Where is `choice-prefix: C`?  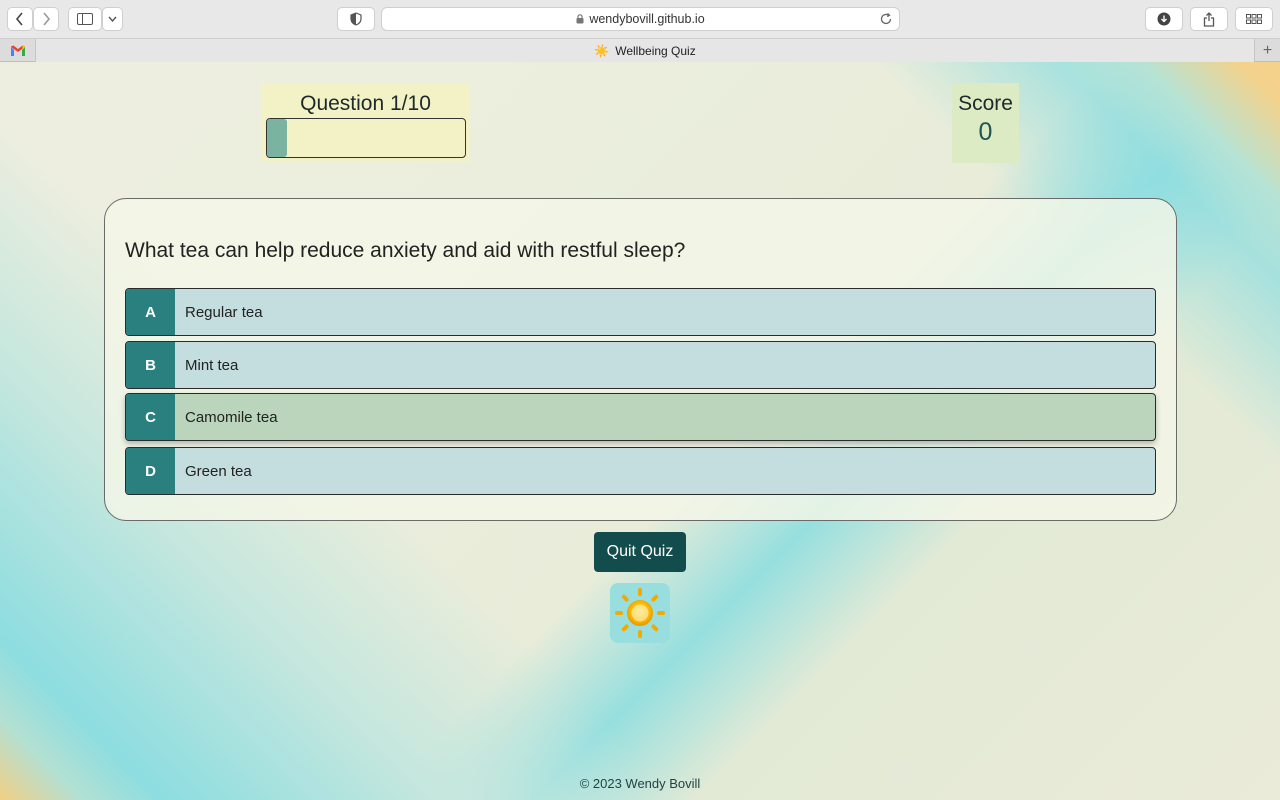 choice-prefix: C is located at coordinates (150, 417).